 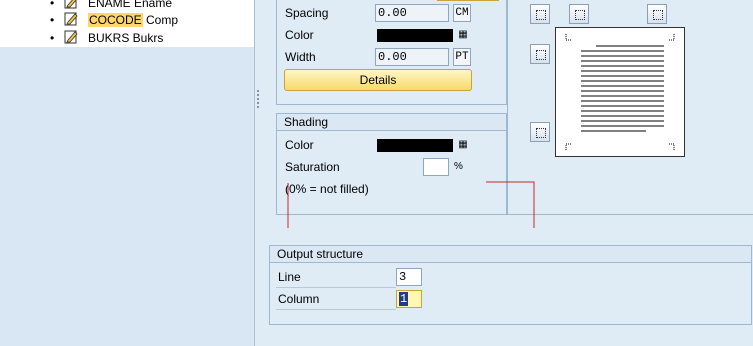 What do you see at coordinates (404, 299) in the screenshot?
I see `column-input-selection: 1` at bounding box center [404, 299].